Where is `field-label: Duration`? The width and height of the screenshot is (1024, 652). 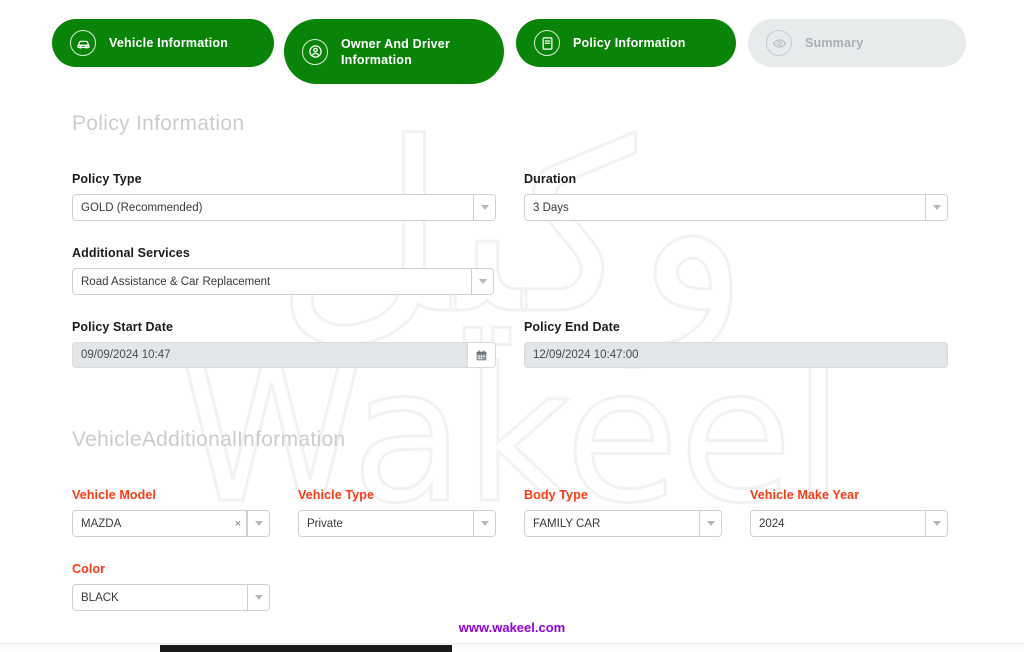 field-label: Duration is located at coordinates (550, 179).